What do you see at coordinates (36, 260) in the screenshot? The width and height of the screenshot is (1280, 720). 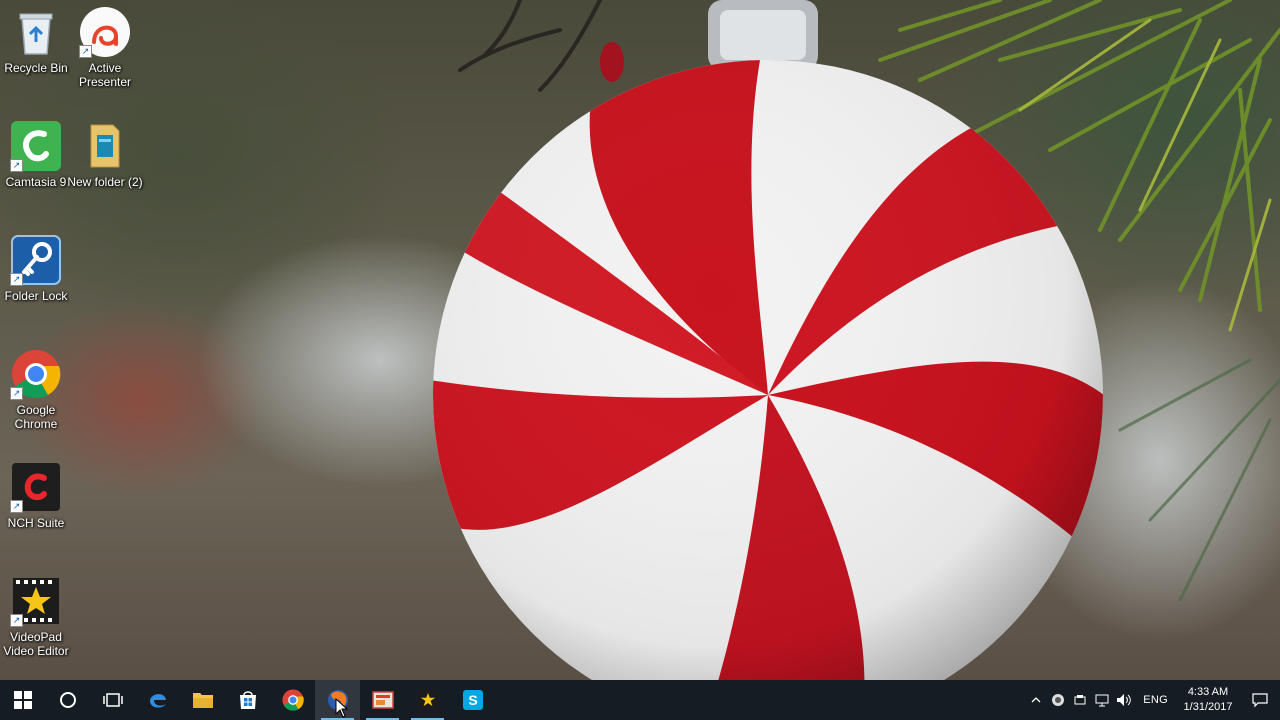 I see `folder-lock-icon: ↗` at bounding box center [36, 260].